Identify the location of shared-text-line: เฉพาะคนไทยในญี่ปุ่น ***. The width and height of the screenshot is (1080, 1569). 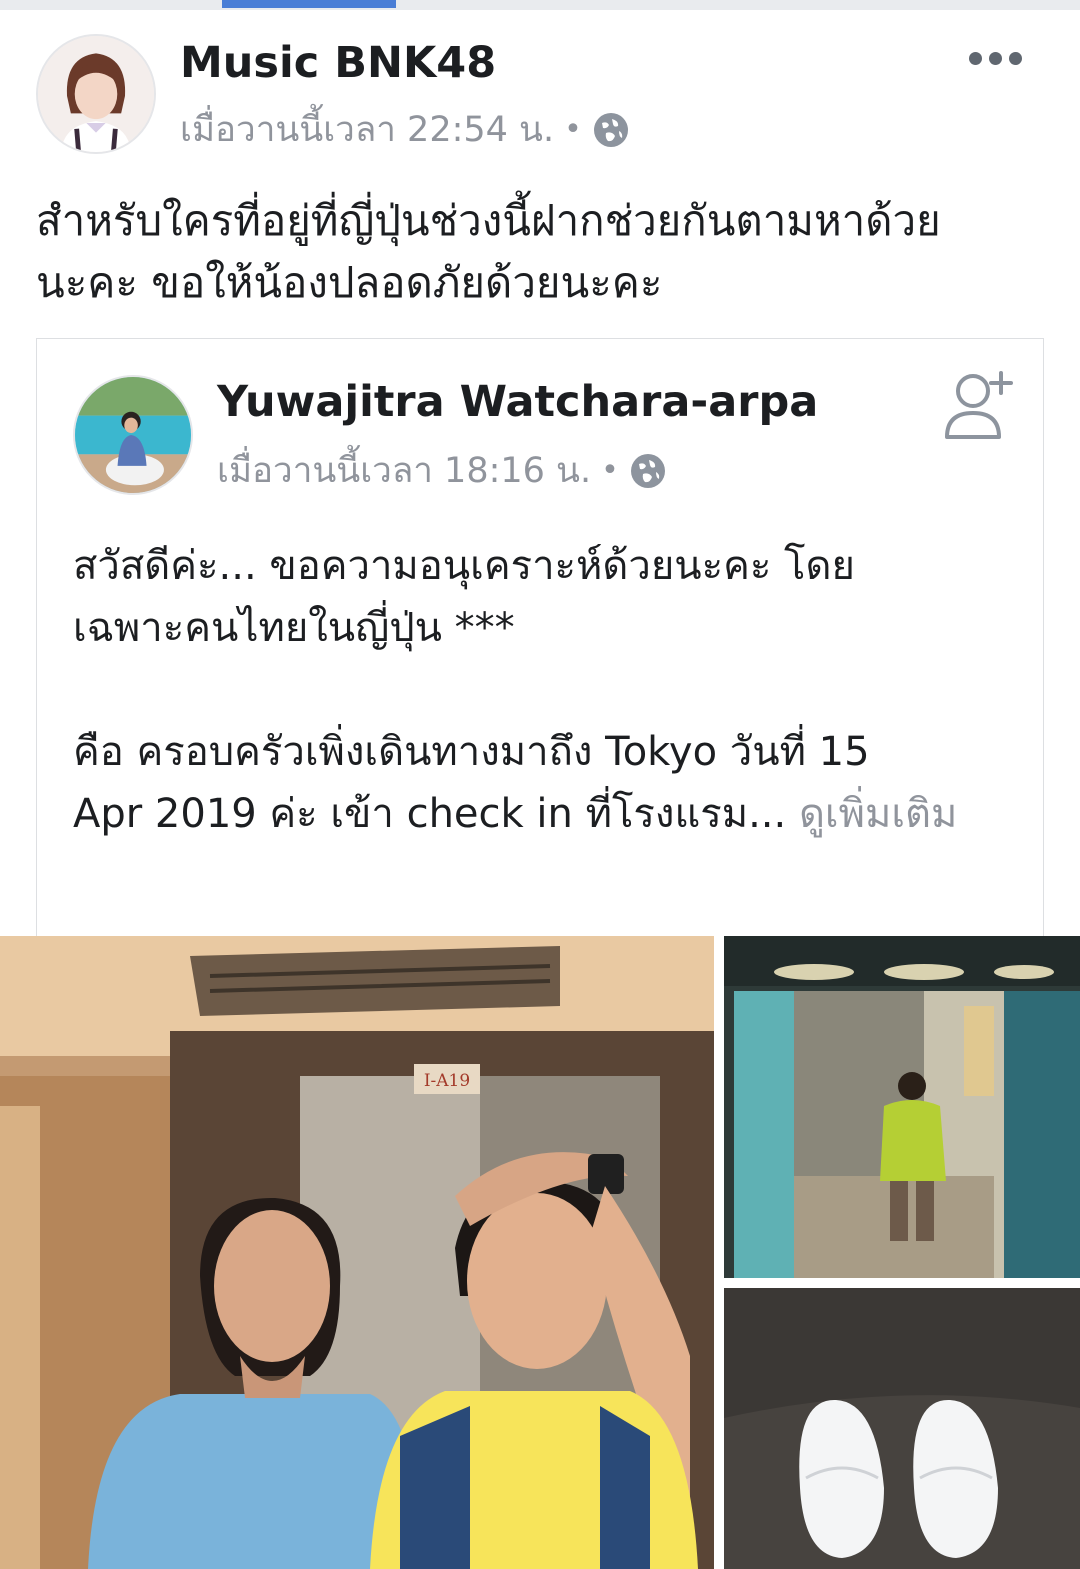
(294, 628).